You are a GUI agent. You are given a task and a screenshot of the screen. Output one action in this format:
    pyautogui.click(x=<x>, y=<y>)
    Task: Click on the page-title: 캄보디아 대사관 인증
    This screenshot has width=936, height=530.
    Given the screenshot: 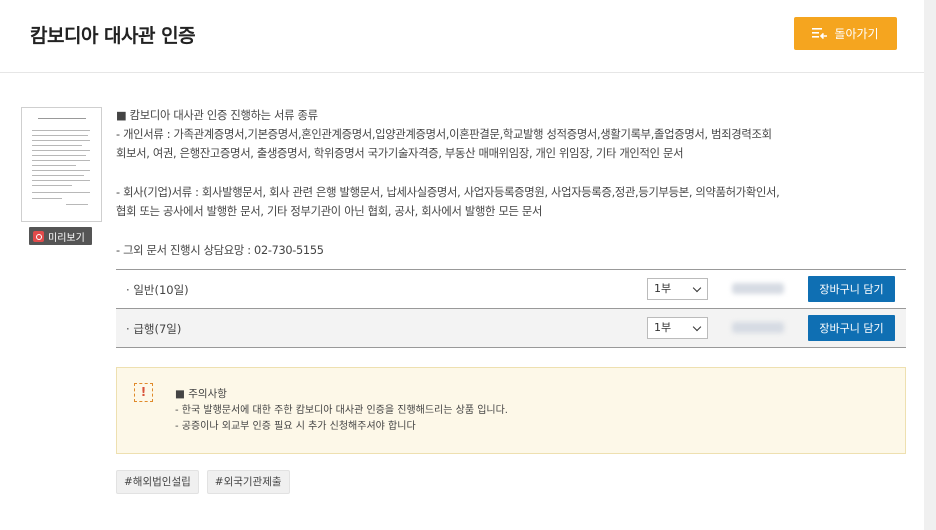 What is the action you would take?
    pyautogui.click(x=113, y=36)
    